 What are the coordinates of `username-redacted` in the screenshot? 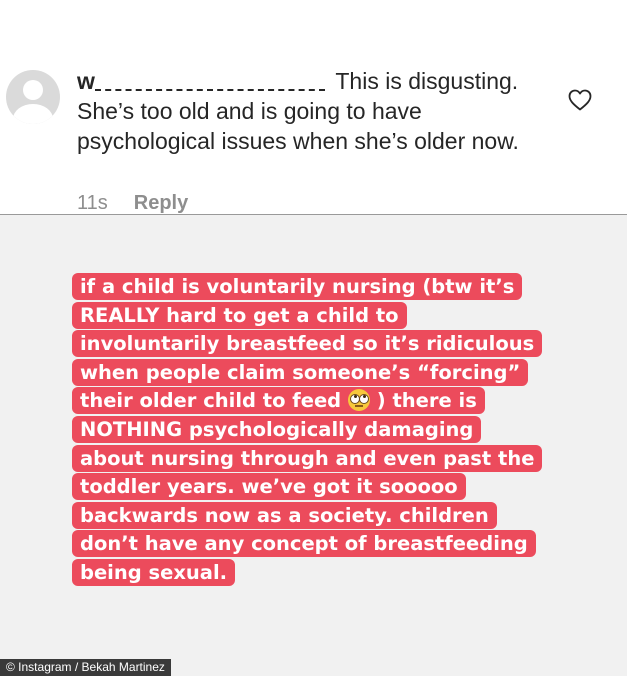 It's located at (210, 81).